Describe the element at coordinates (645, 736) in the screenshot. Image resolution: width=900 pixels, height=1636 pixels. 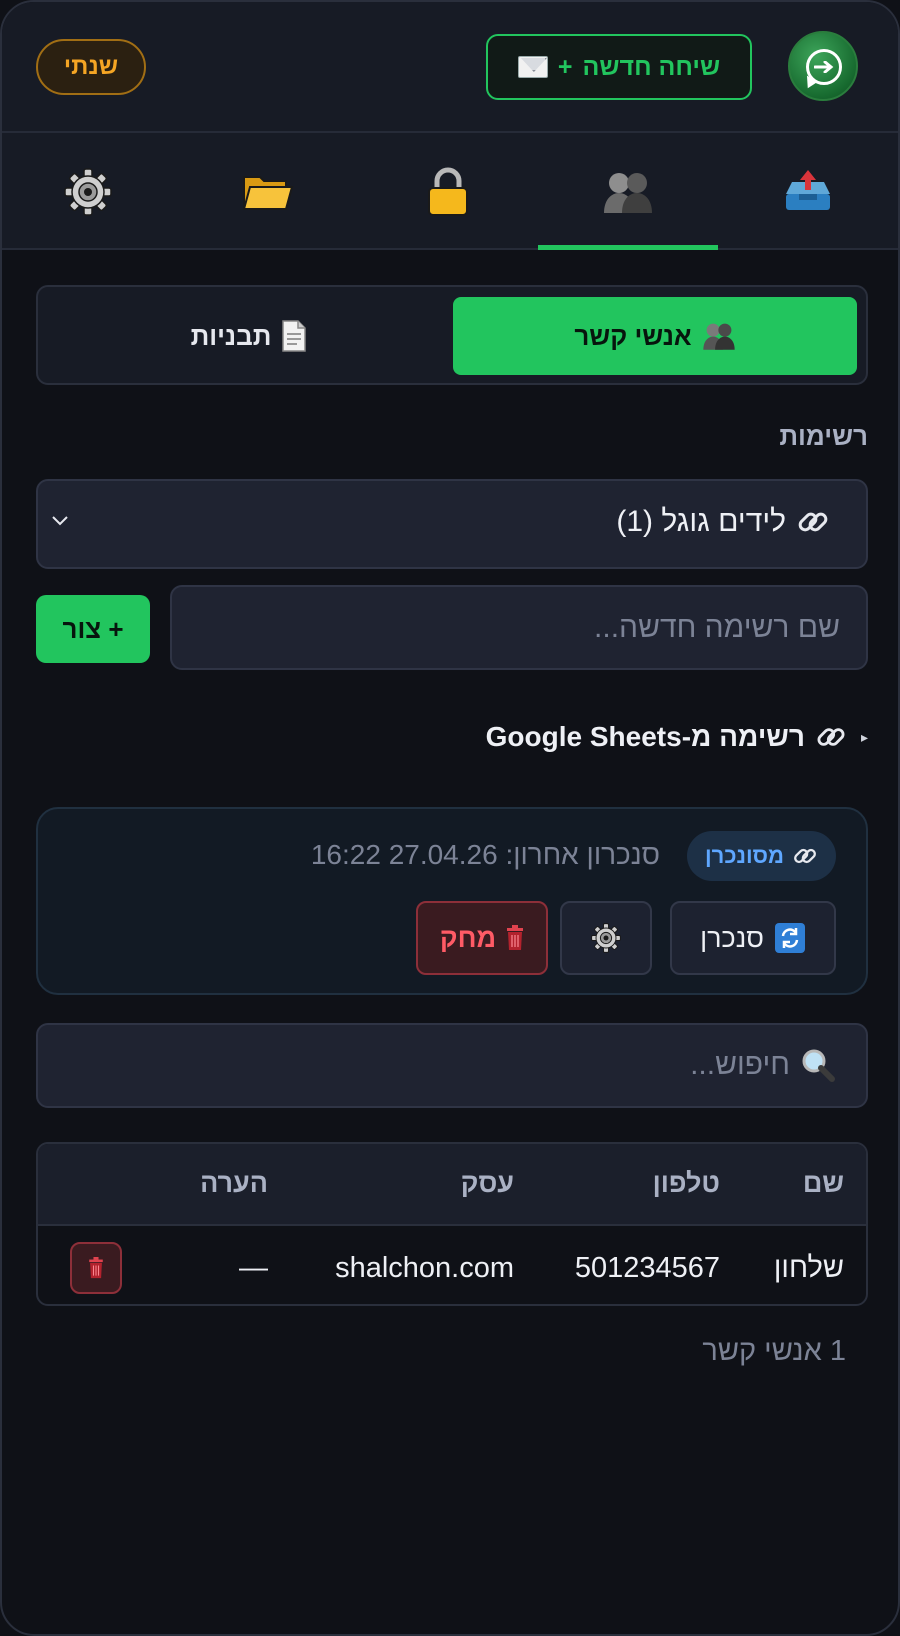
I see `google-sheets-label: רשימה מ-Google Sheets` at that location.